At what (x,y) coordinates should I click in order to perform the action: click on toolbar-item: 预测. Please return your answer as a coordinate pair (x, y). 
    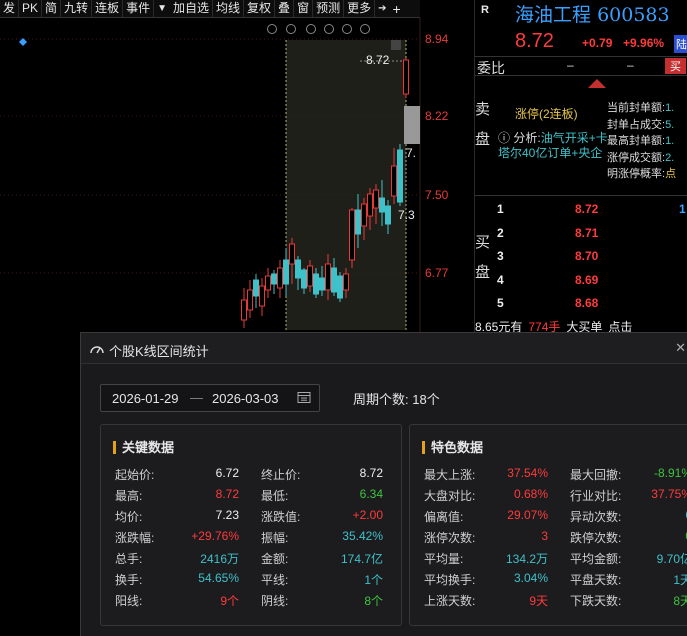
    Looking at the image, I should click on (329, 8).